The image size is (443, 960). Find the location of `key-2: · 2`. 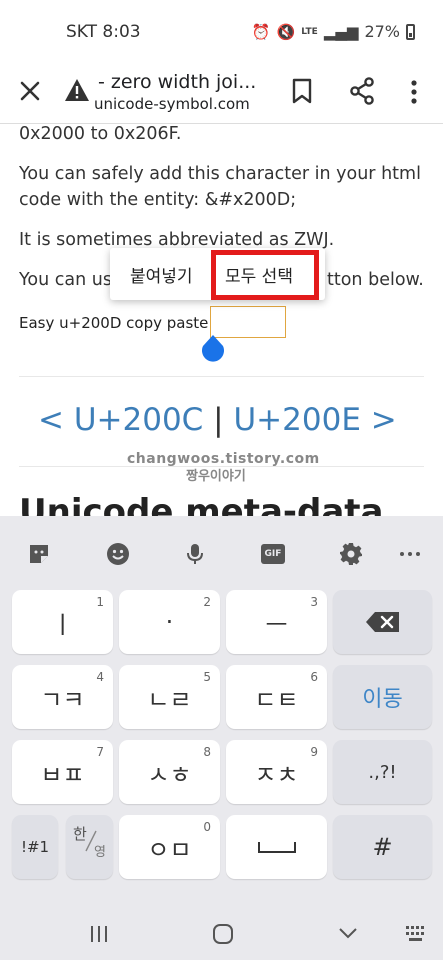

key-2: · 2 is located at coordinates (169, 622).